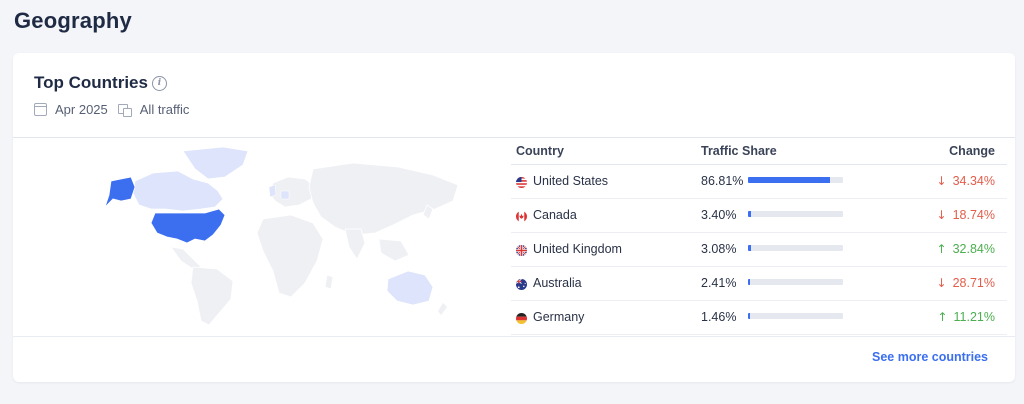 Image resolution: width=1024 pixels, height=404 pixels. What do you see at coordinates (521, 318) in the screenshot?
I see `germany-flag-icon` at bounding box center [521, 318].